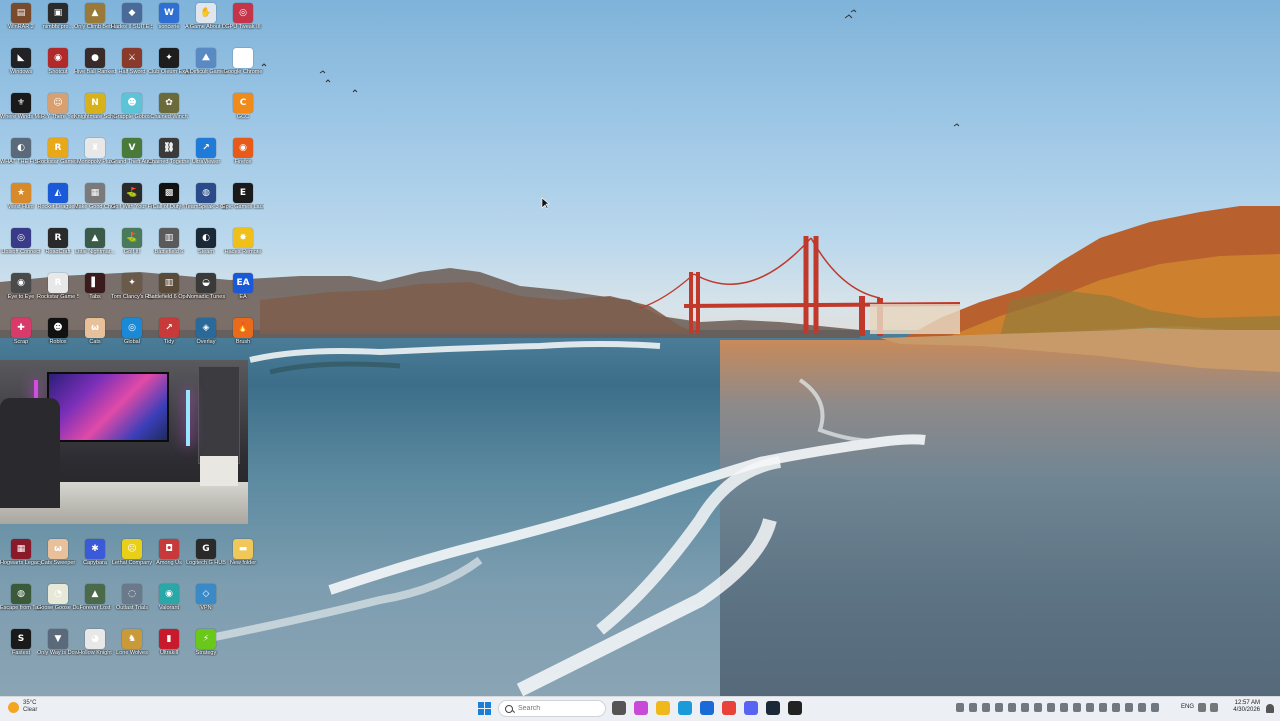 Image resolution: width=1280 pixels, height=721 pixels. What do you see at coordinates (21, 558) in the screenshot?
I see `desktop-icon: ▦ Hogwarts Legacy` at bounding box center [21, 558].